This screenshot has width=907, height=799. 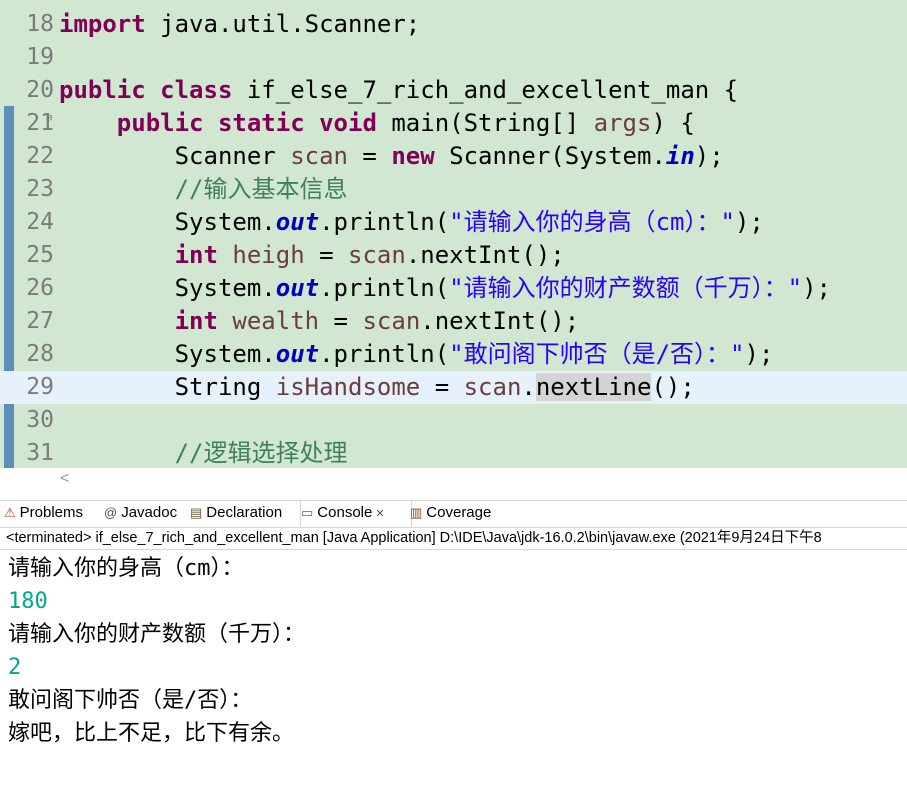 I want to click on line-number: 18, so click(x=40, y=24).